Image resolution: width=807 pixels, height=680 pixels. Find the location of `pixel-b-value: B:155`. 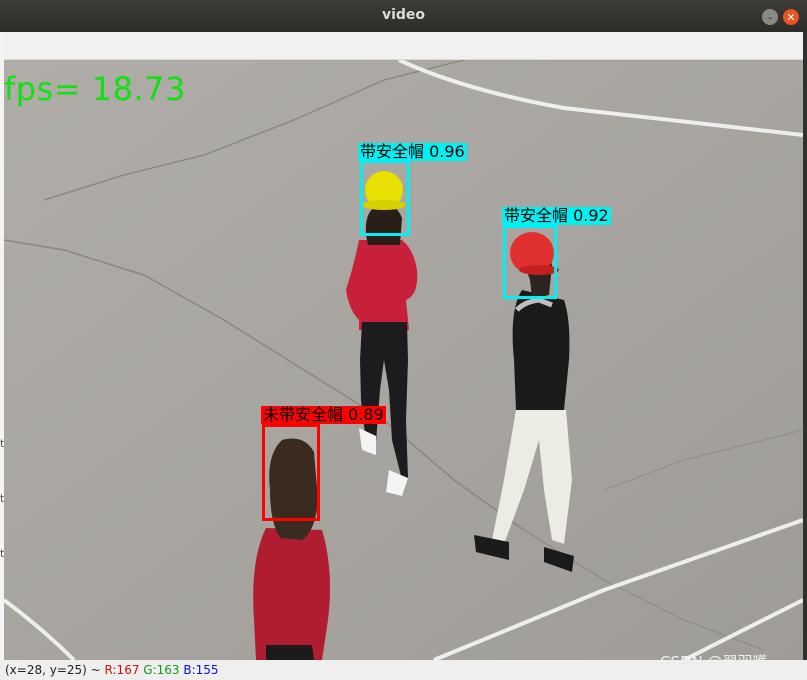

pixel-b-value: B:155 is located at coordinates (201, 670).